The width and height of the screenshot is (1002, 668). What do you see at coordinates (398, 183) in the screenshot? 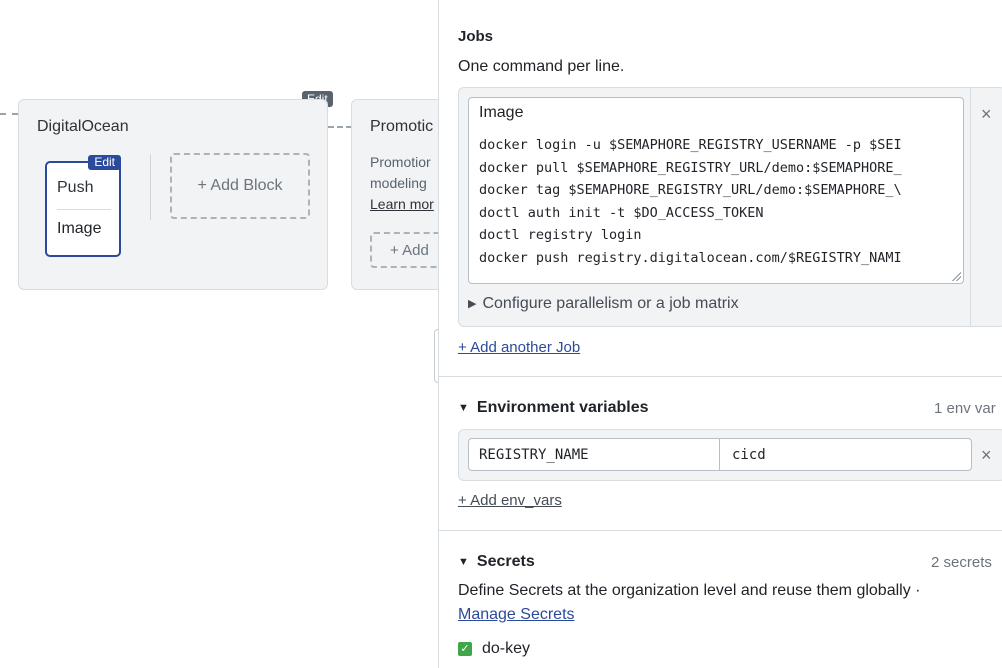
I see `promo-text-line: modeling` at bounding box center [398, 183].